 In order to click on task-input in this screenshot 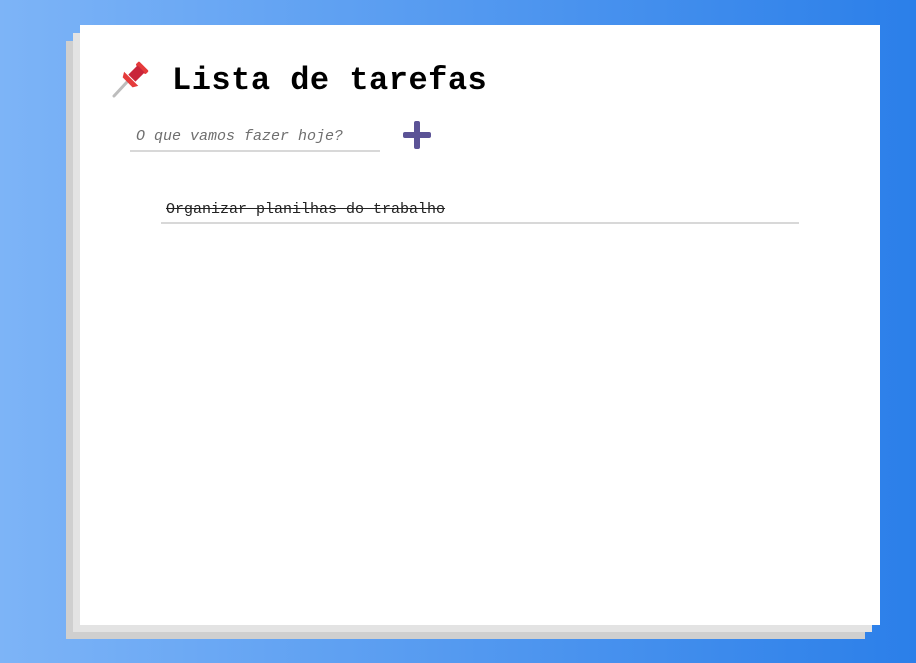, I will do `click(255, 137)`.